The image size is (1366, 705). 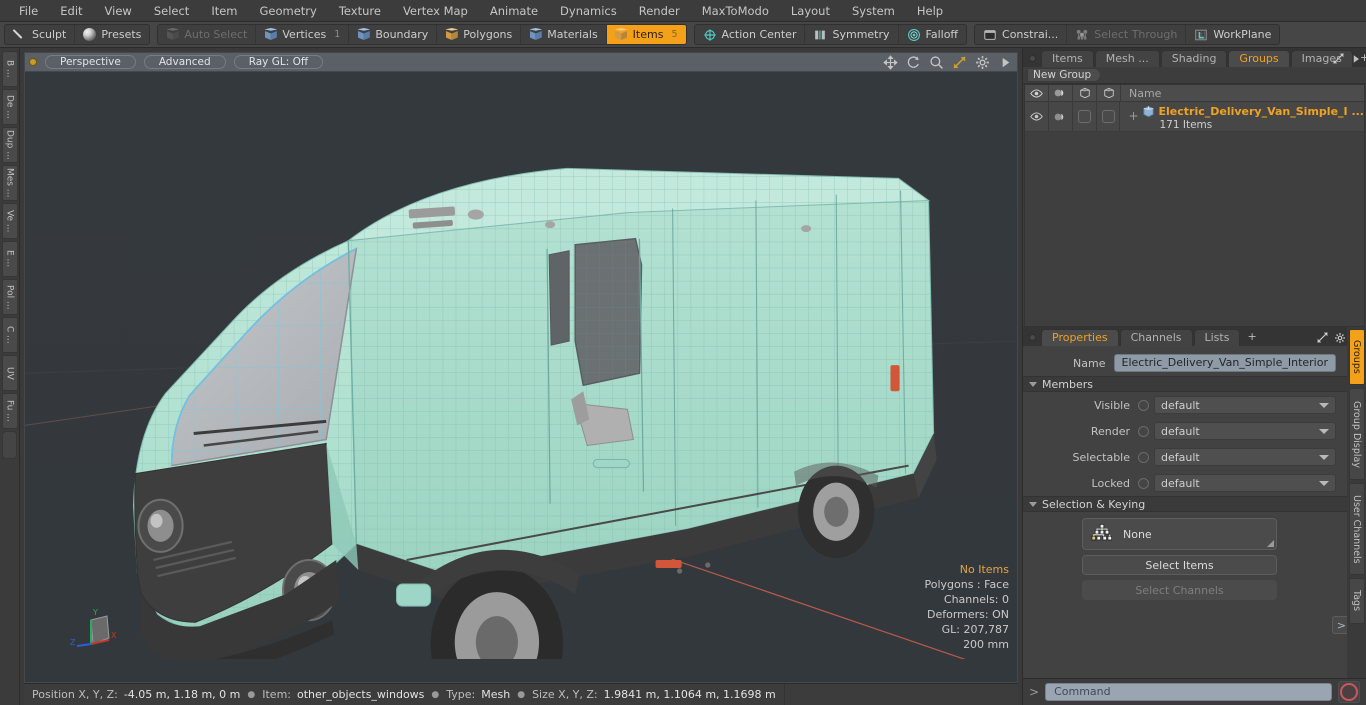 I want to click on selectable-radio, so click(x=1143, y=457).